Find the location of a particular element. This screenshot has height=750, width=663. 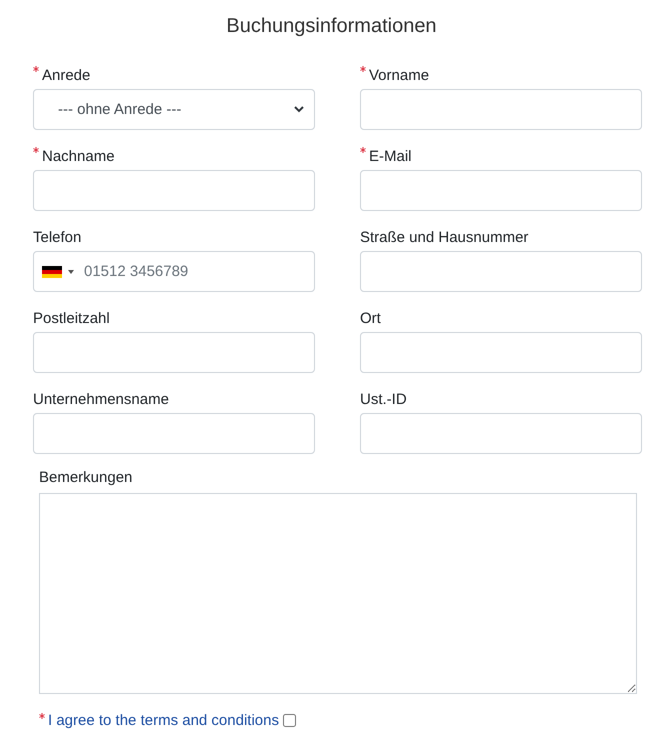

agree-checkbox is located at coordinates (289, 720).